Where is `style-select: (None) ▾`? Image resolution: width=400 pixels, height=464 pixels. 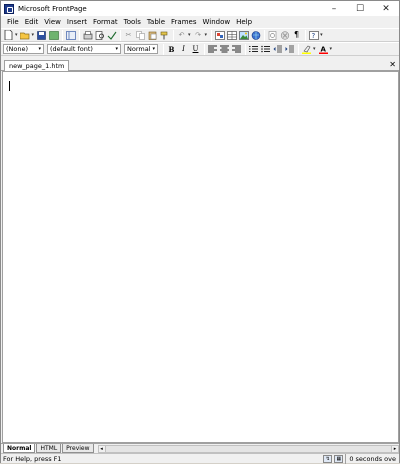 style-select: (None) ▾ is located at coordinates (23, 49).